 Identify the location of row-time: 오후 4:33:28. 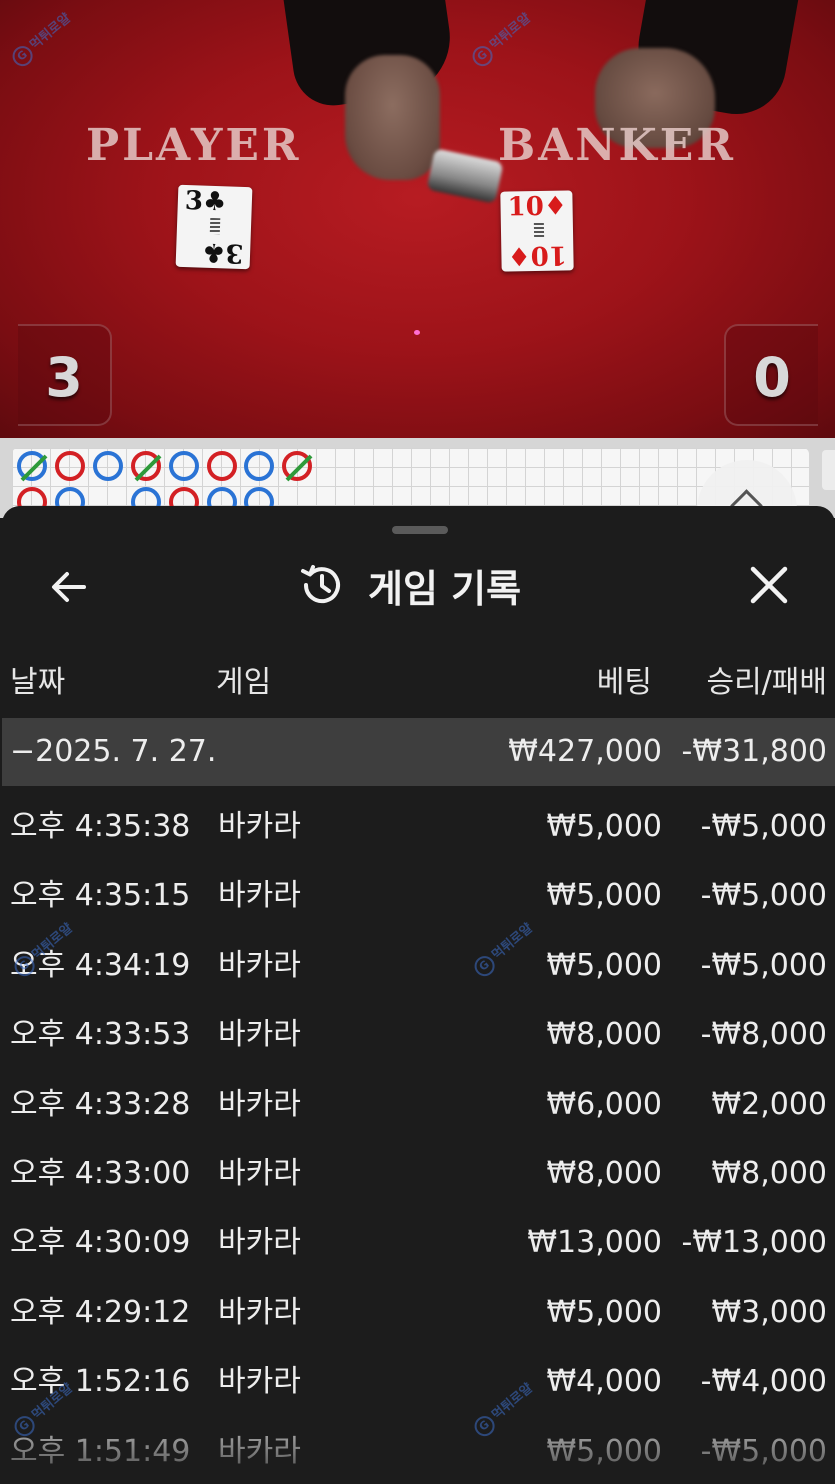
(100, 1104).